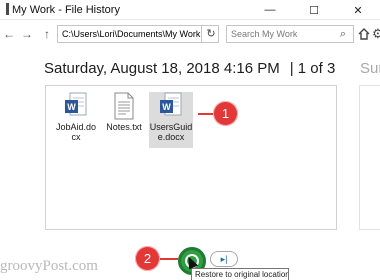 The image size is (380, 280). What do you see at coordinates (364, 34) in the screenshot?
I see `home-icon` at bounding box center [364, 34].